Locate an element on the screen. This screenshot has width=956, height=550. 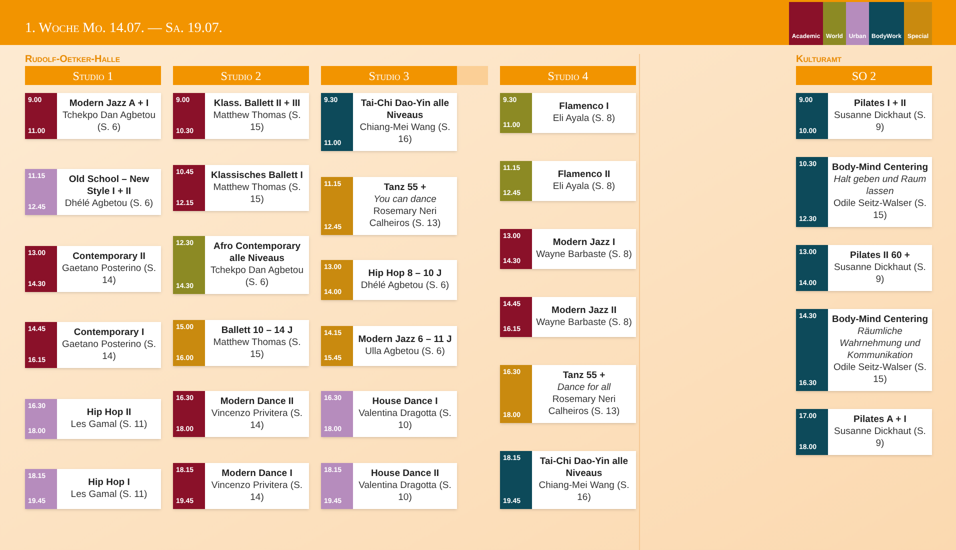
venue-name: Rudolf-Oetker-Halle is located at coordinates (72, 60).